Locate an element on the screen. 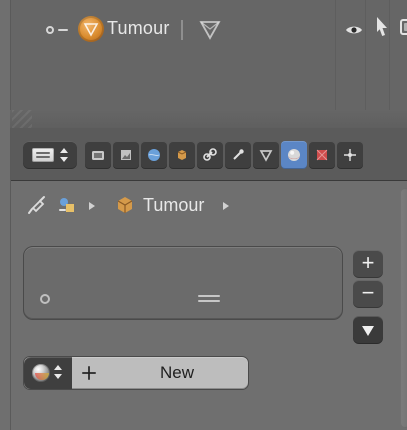 This screenshot has height=430, width=407. plus-icon: + is located at coordinates (368, 262).